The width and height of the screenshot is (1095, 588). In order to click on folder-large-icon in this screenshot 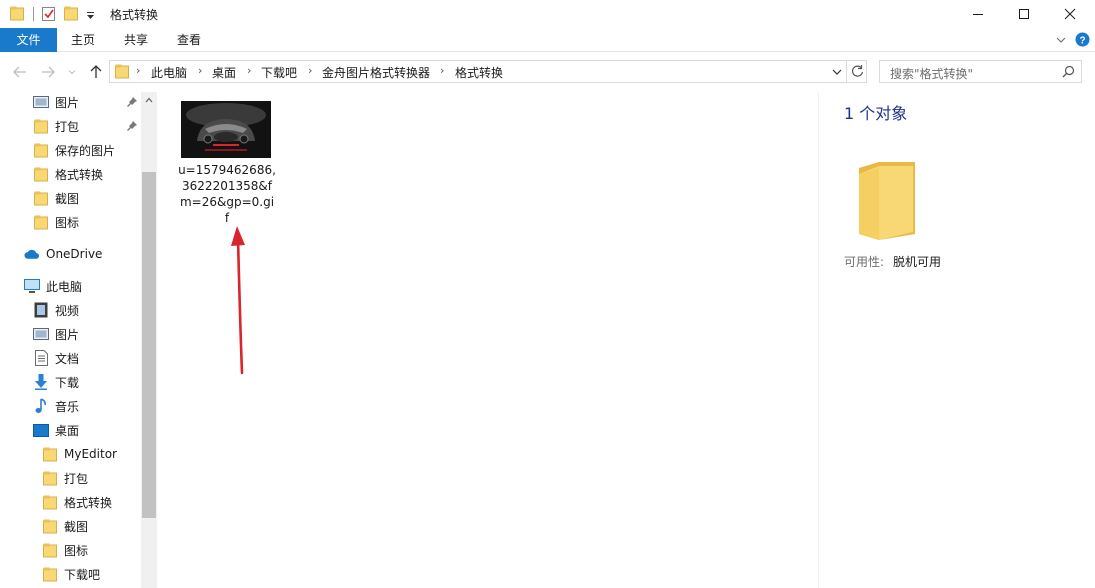, I will do `click(887, 201)`.